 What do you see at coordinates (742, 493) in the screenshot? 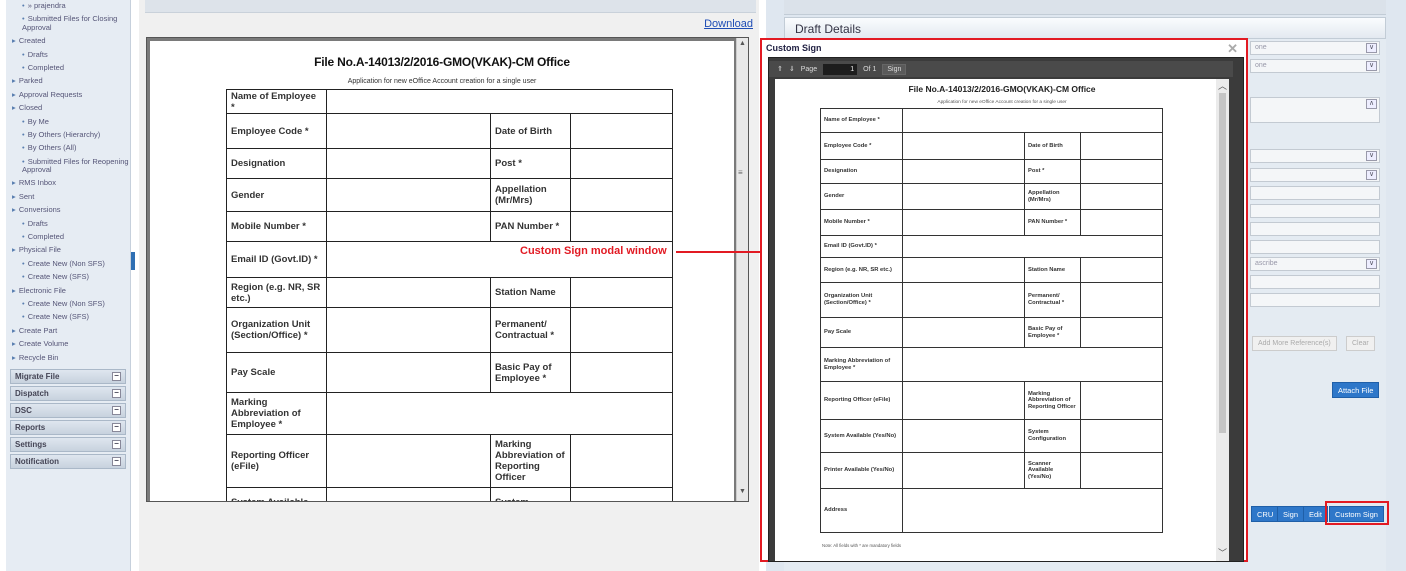
I see `scroll-down-icon: ▼` at bounding box center [742, 493].